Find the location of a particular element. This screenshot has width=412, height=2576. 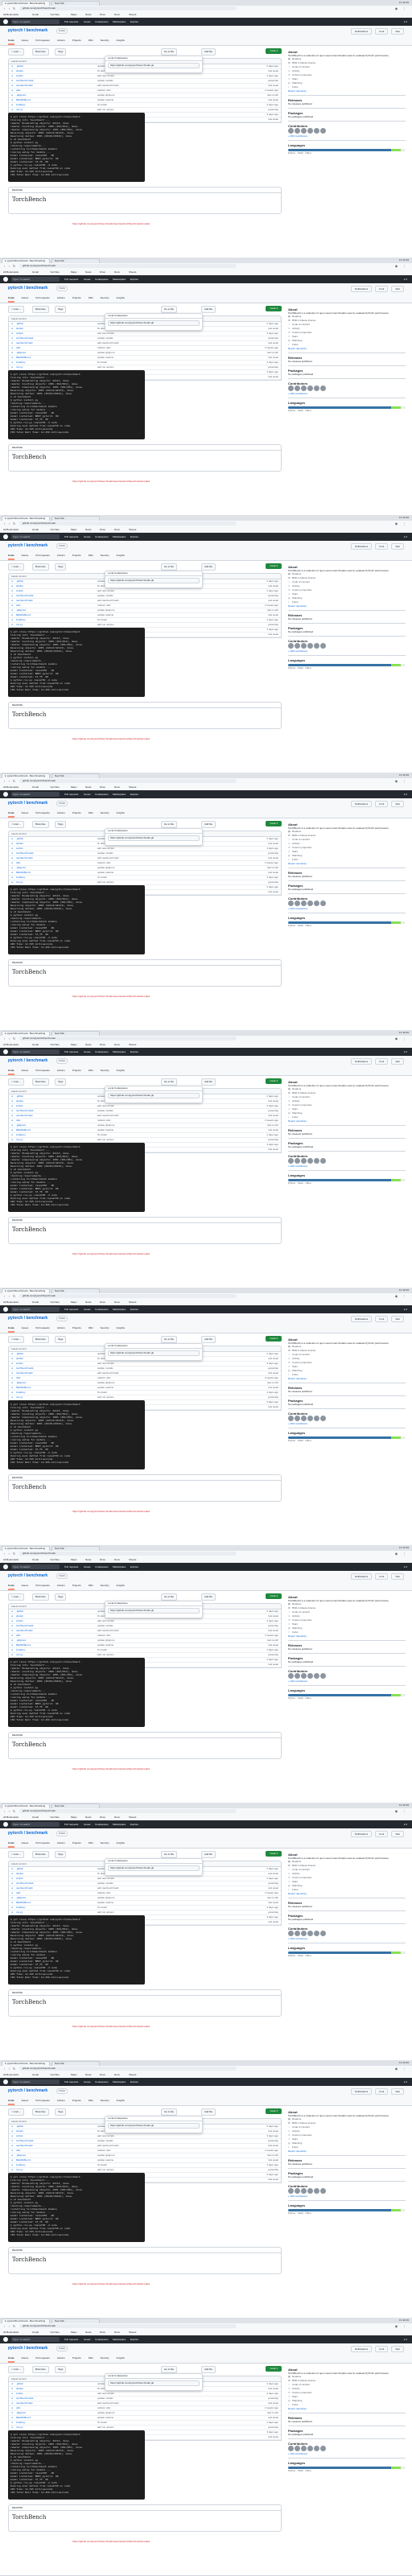

file-name: docker is located at coordinates (19, 1616).